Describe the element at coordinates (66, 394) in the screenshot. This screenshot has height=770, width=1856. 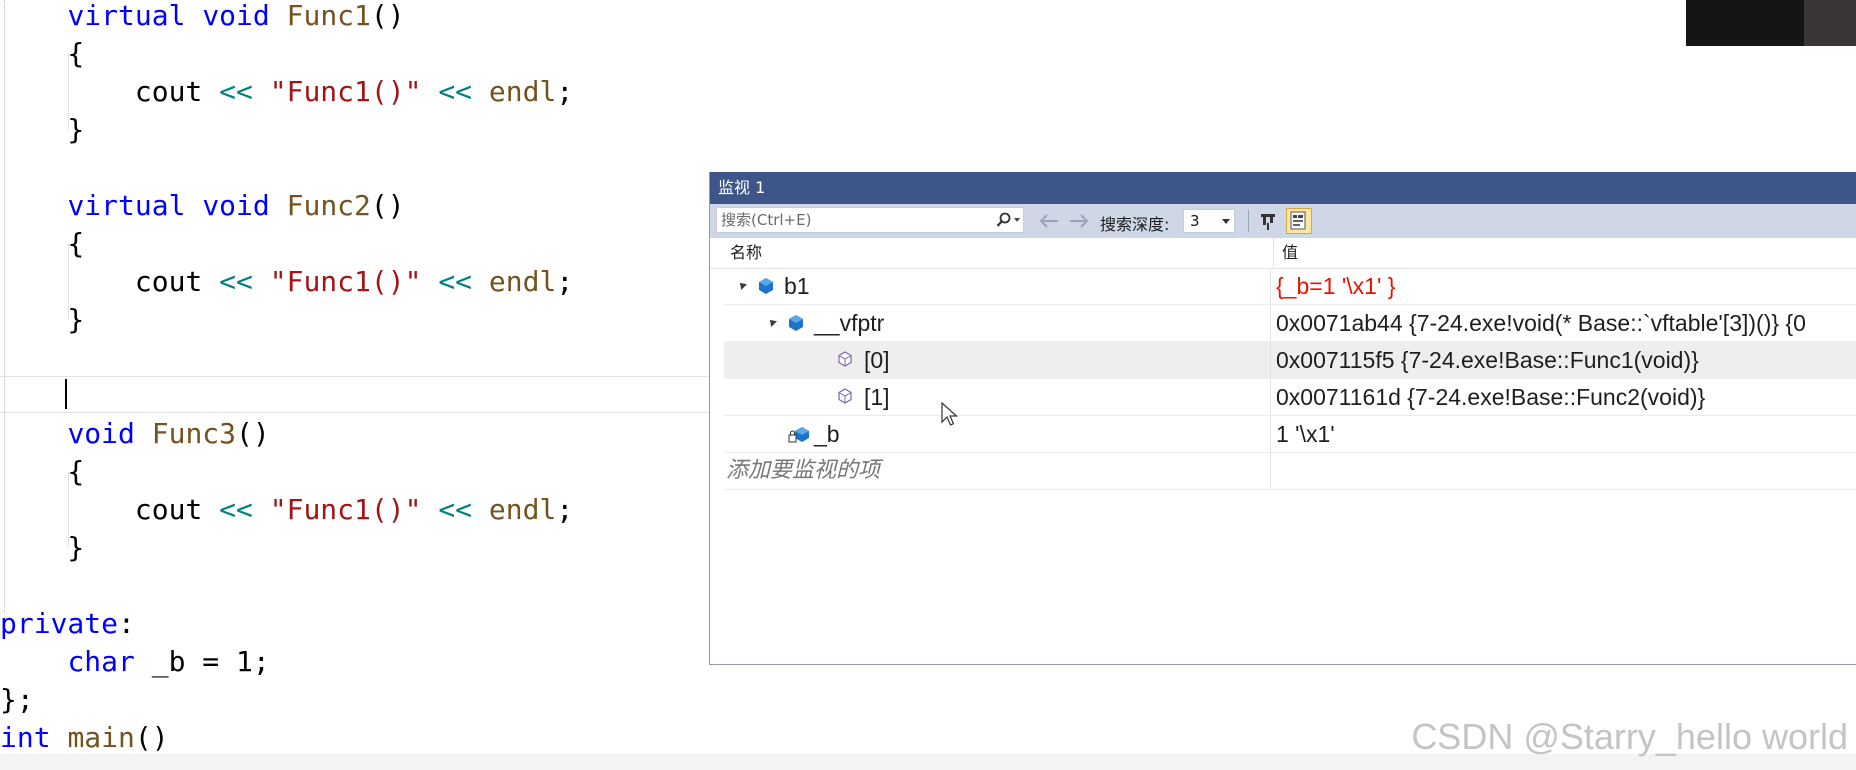
I see `text-caret` at that location.